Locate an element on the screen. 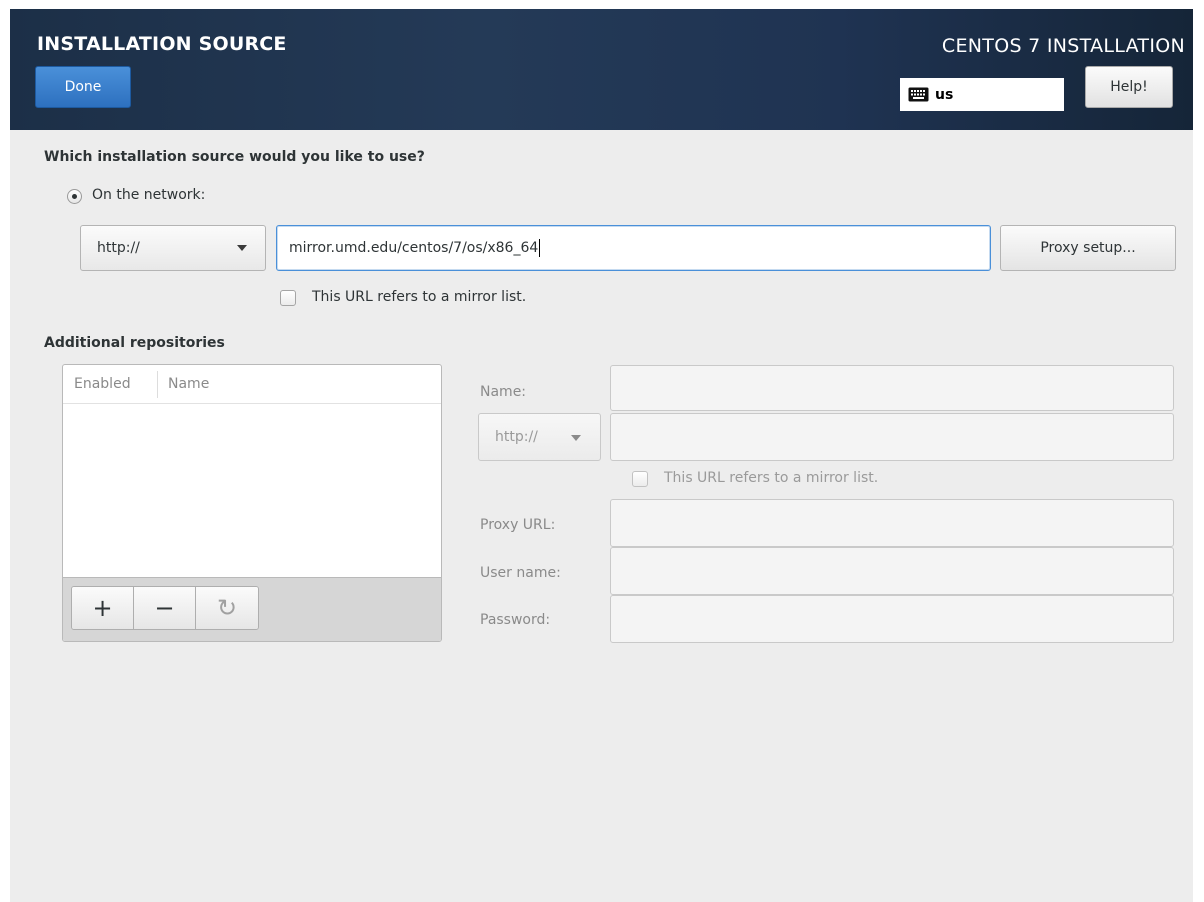 The width and height of the screenshot is (1204, 902). repo-list-header: Enabled Name is located at coordinates (252, 384).